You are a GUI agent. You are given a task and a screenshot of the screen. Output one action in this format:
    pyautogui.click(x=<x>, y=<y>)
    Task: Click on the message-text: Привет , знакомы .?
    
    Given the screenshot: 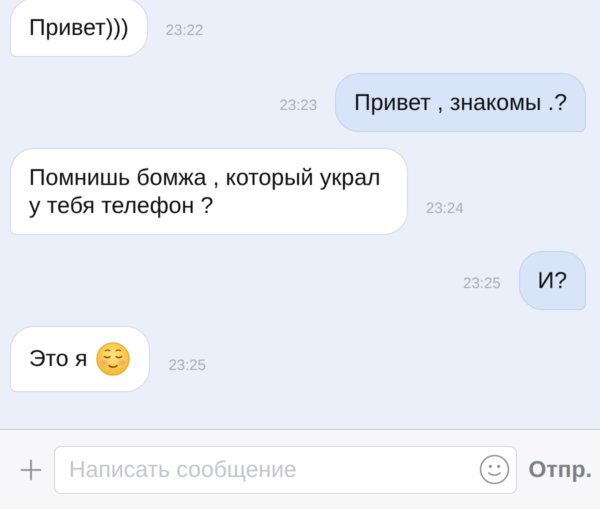 What is the action you would take?
    pyautogui.click(x=460, y=102)
    